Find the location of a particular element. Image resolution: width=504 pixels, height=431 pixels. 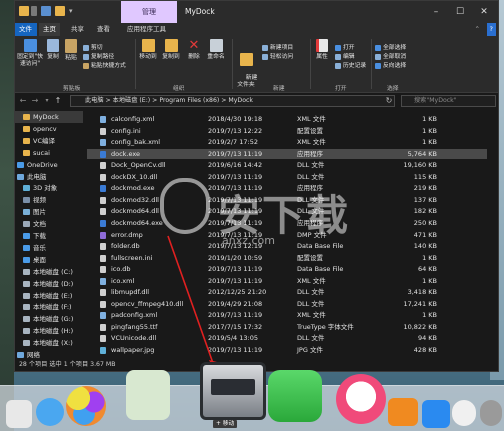

up-arrow-icon: ↑ is located at coordinates (58, 101).